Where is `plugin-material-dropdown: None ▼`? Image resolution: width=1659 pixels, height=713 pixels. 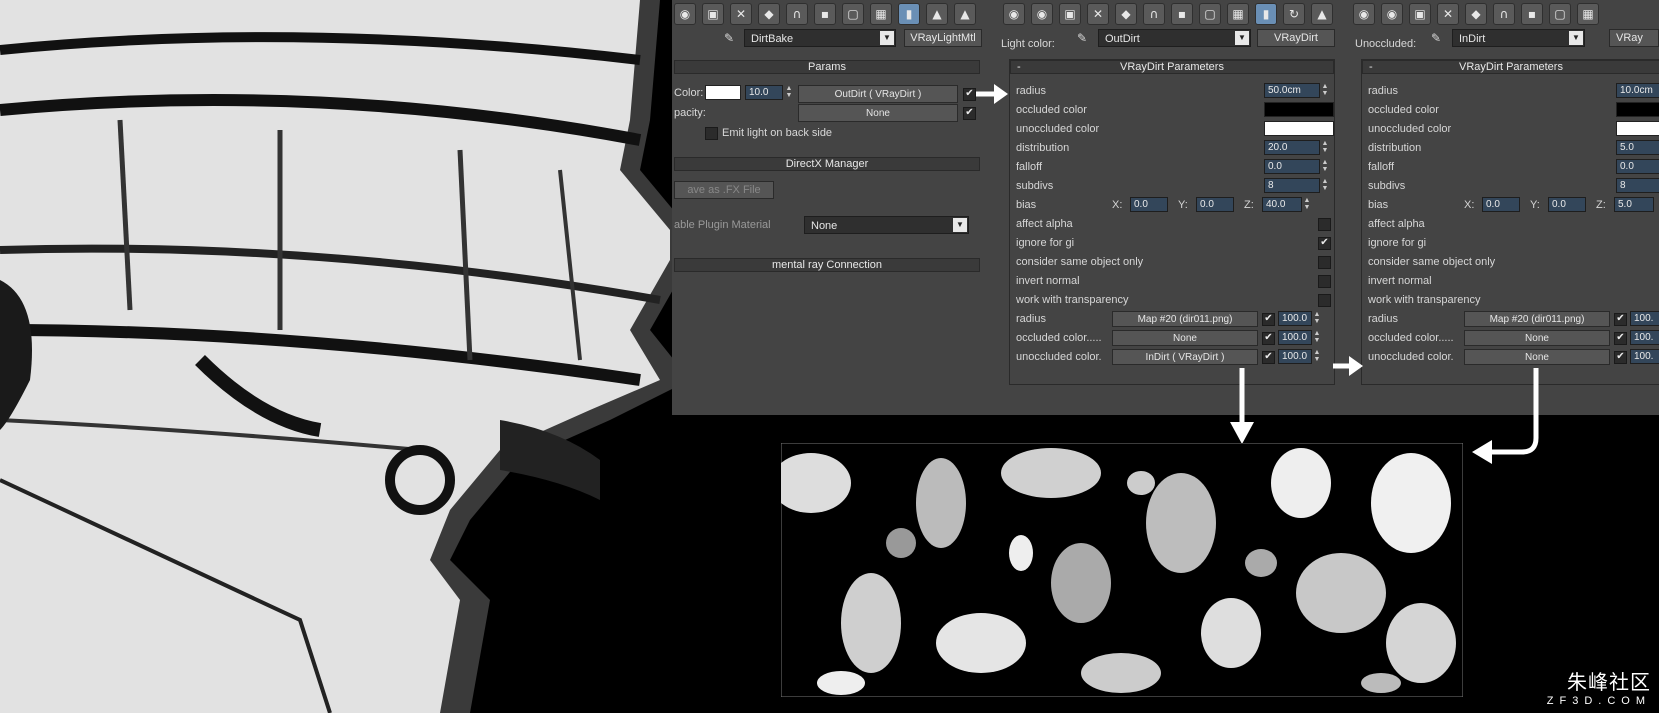
plugin-material-dropdown: None ▼ is located at coordinates (886, 225).